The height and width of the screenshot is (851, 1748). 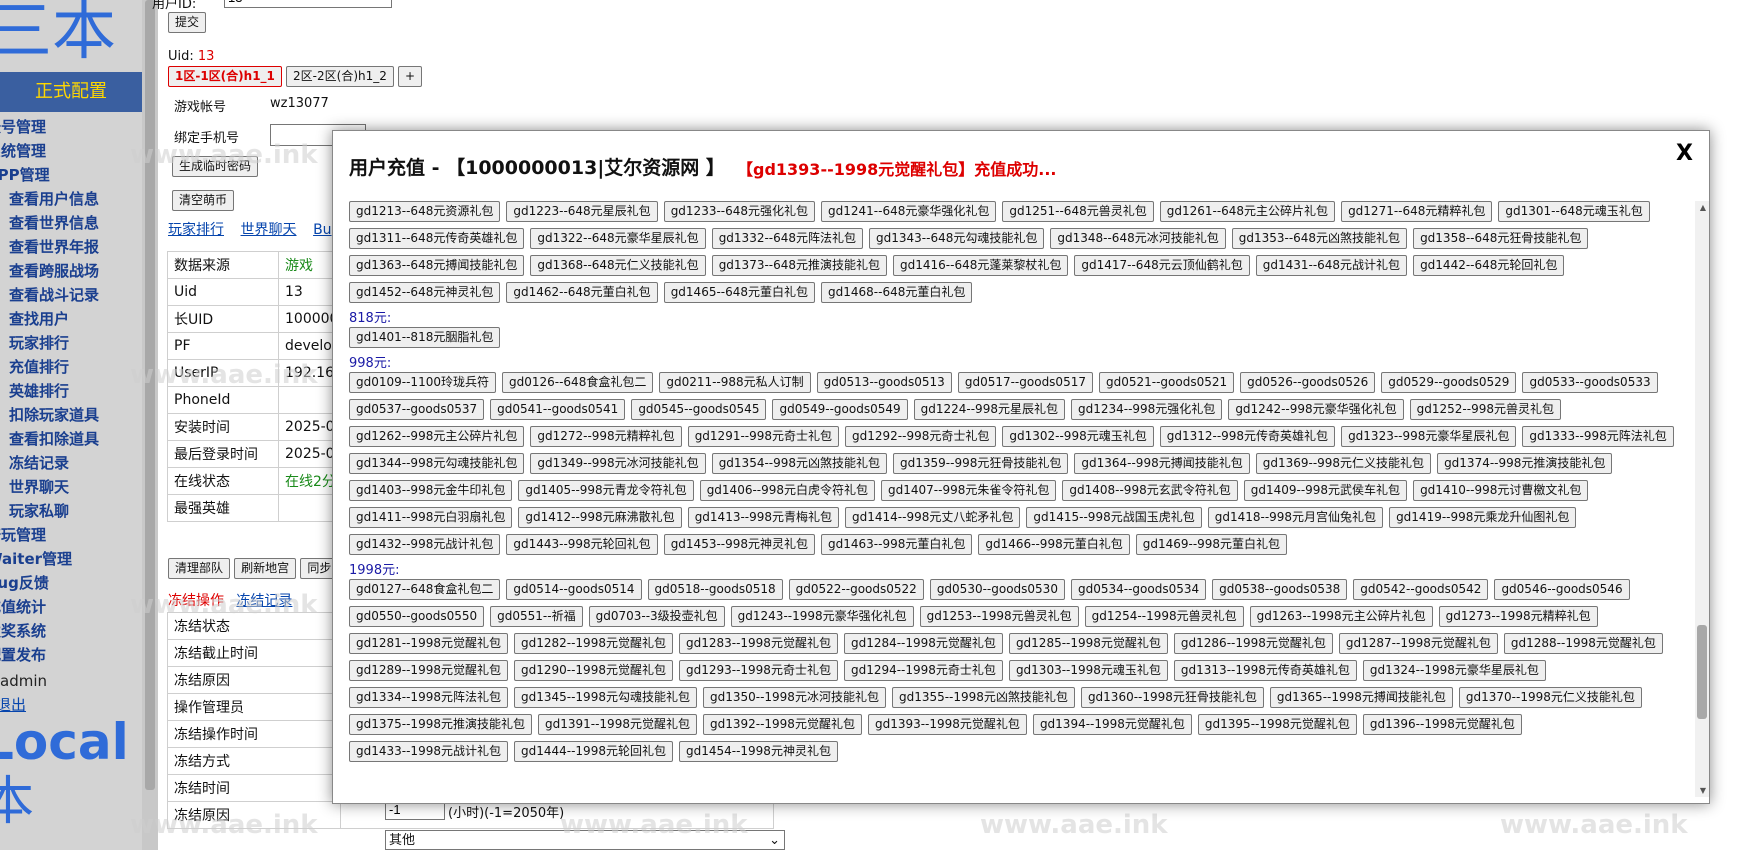 I want to click on package-button: gd0526--goods0526, so click(x=1308, y=382).